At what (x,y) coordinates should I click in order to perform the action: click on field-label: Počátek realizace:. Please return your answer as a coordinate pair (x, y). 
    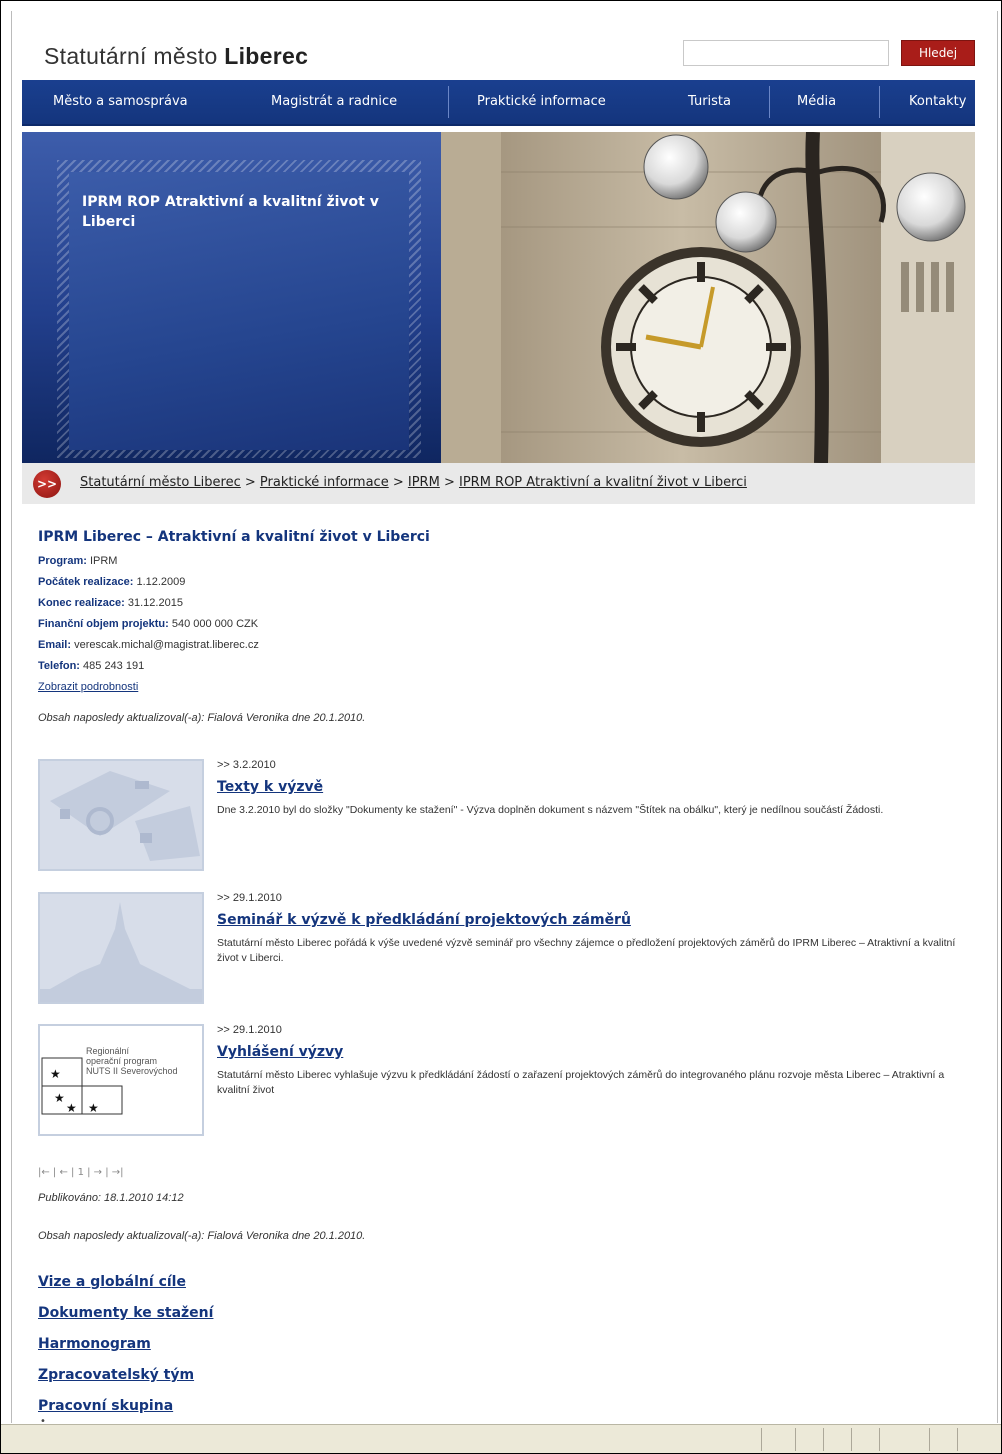
    Looking at the image, I should click on (86, 582).